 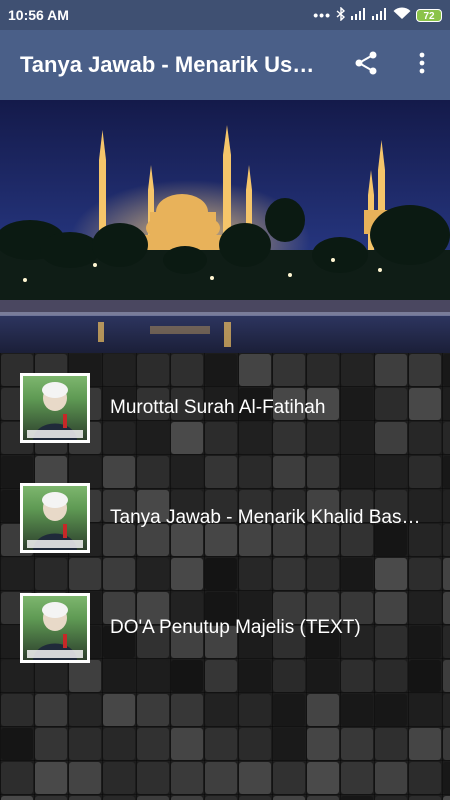 I want to click on status-bar: 10:56 AM ••• 72, so click(x=225, y=15).